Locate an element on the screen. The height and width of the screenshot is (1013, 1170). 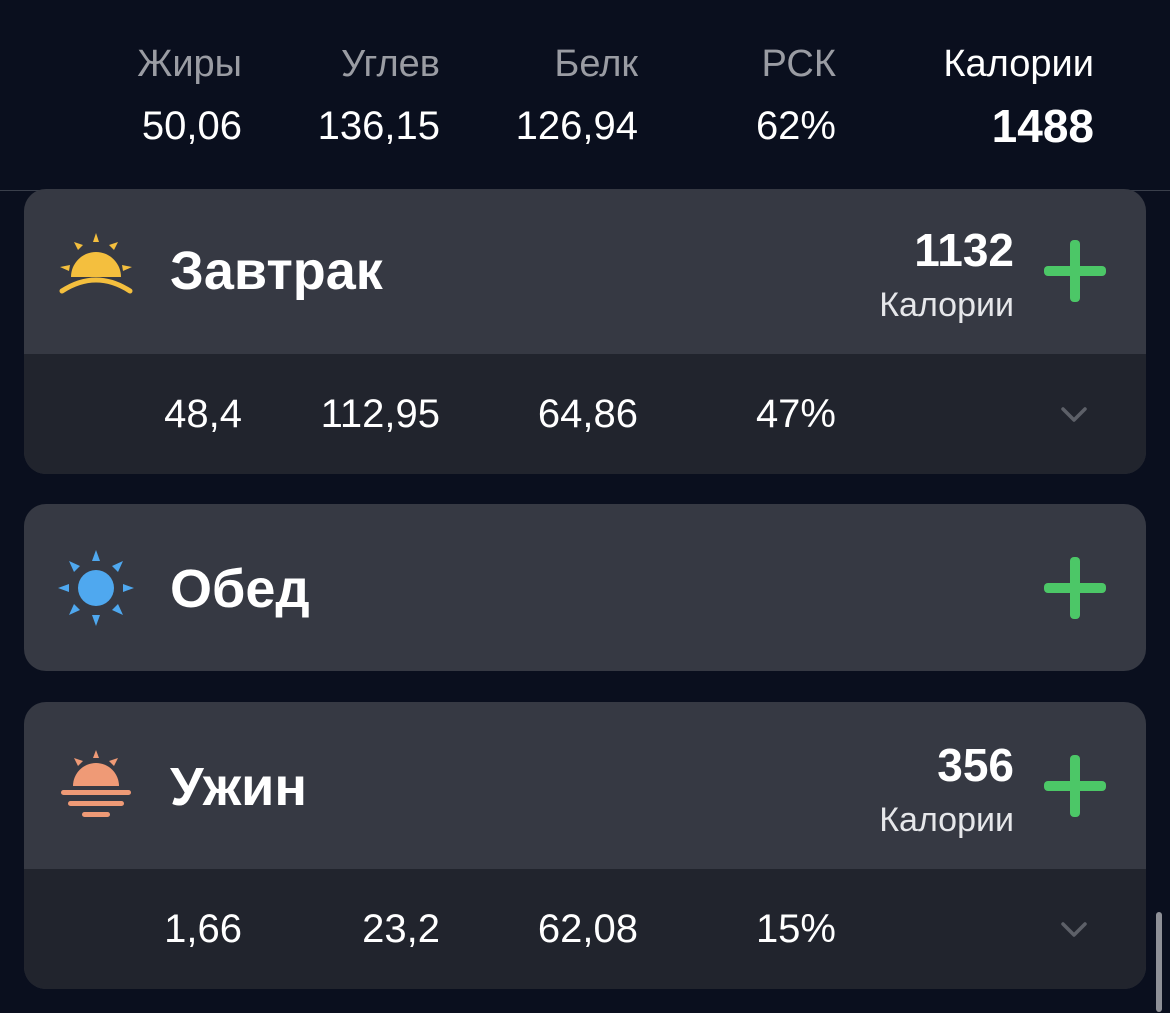
breakfast-protein-value: 64,86 is located at coordinates (587, 414).